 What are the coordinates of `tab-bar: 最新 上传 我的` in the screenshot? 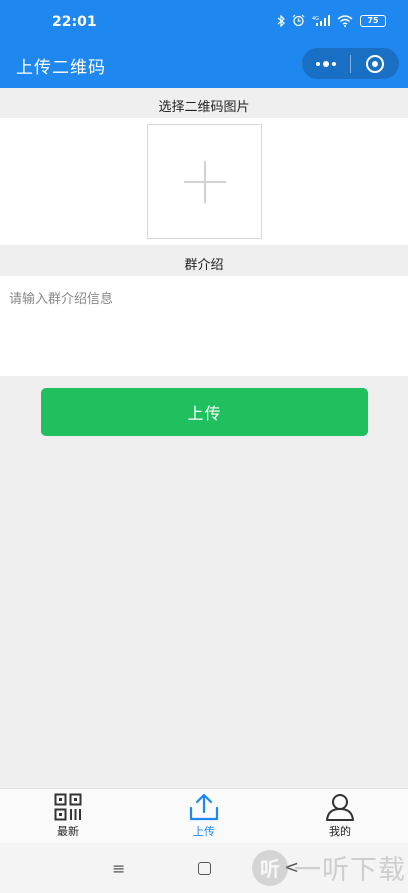 It's located at (204, 815).